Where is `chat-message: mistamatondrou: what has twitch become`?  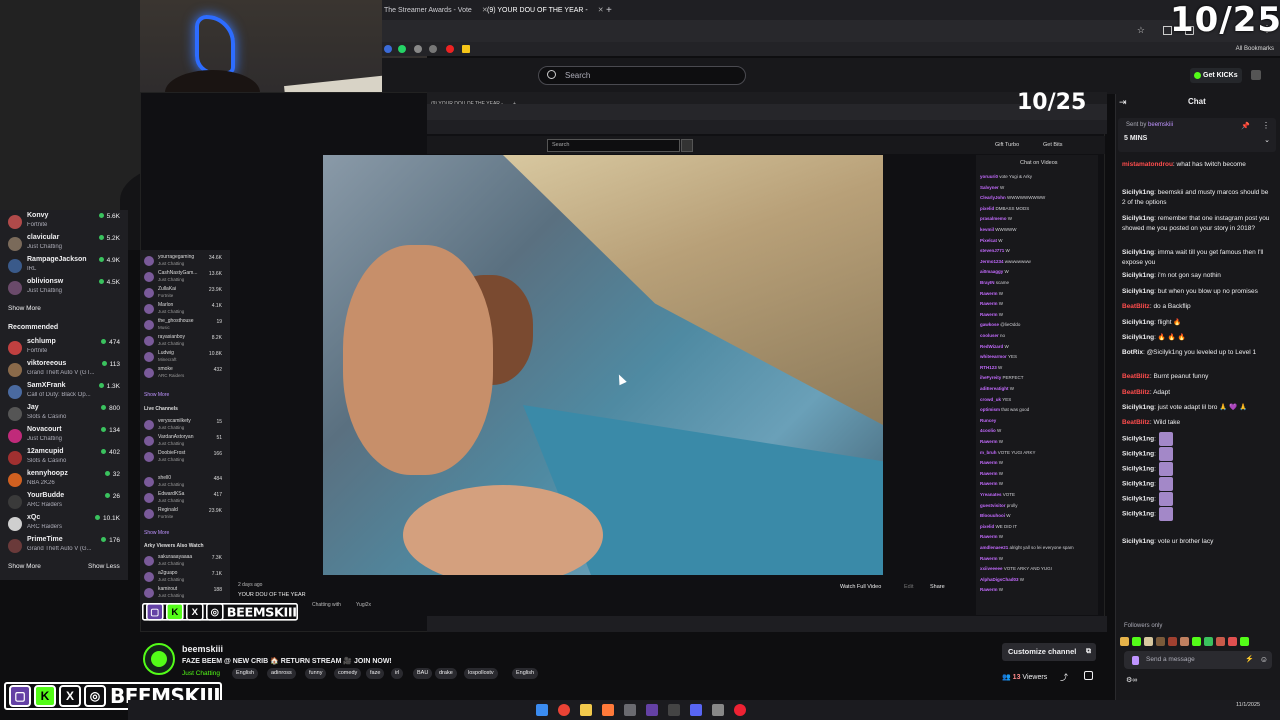 chat-message: mistamatondrou: what has twitch become is located at coordinates (1197, 165).